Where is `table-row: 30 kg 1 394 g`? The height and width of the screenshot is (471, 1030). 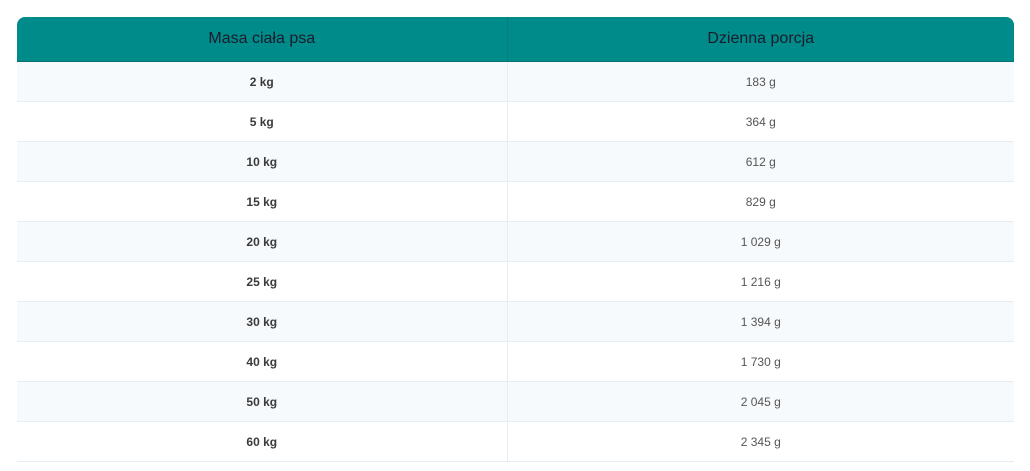
table-row: 30 kg 1 394 g is located at coordinates (515, 321).